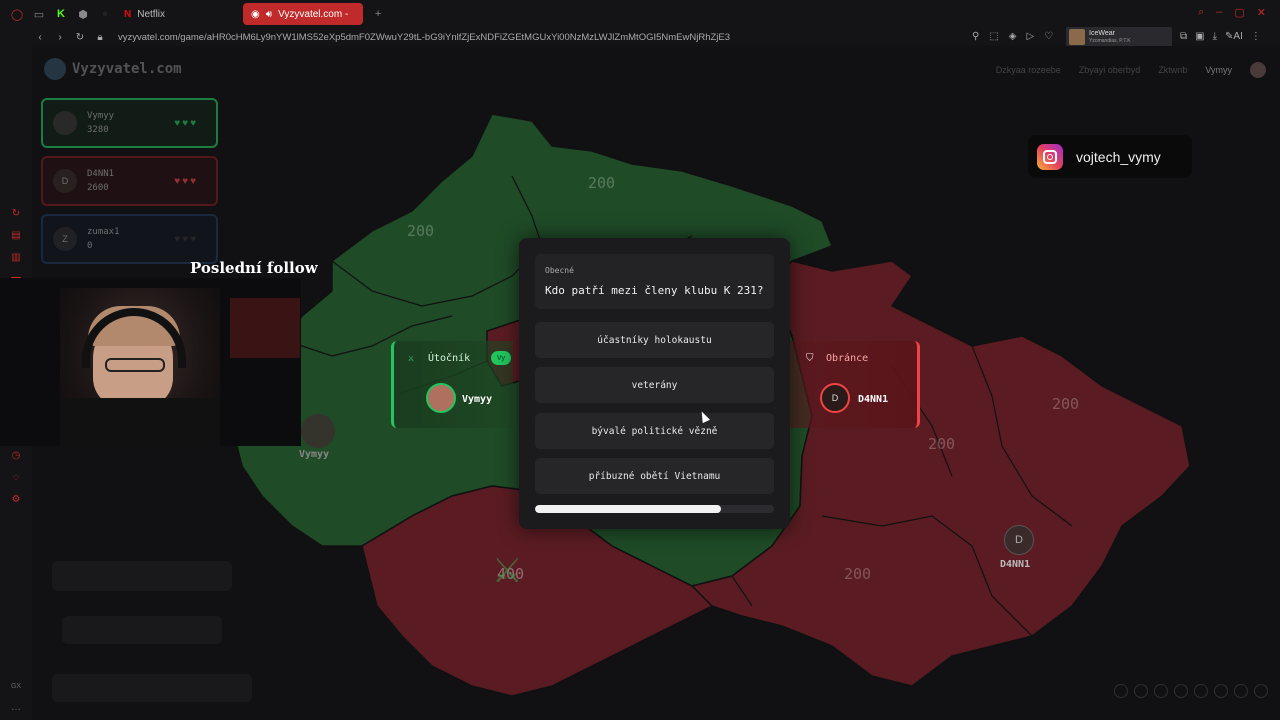  I want to click on tab-label: Netflix, so click(151, 14).